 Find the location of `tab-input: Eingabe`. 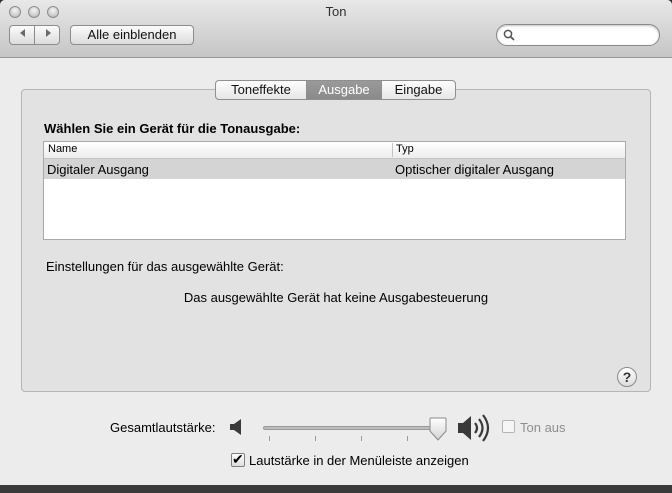

tab-input: Eingabe is located at coordinates (418, 90).